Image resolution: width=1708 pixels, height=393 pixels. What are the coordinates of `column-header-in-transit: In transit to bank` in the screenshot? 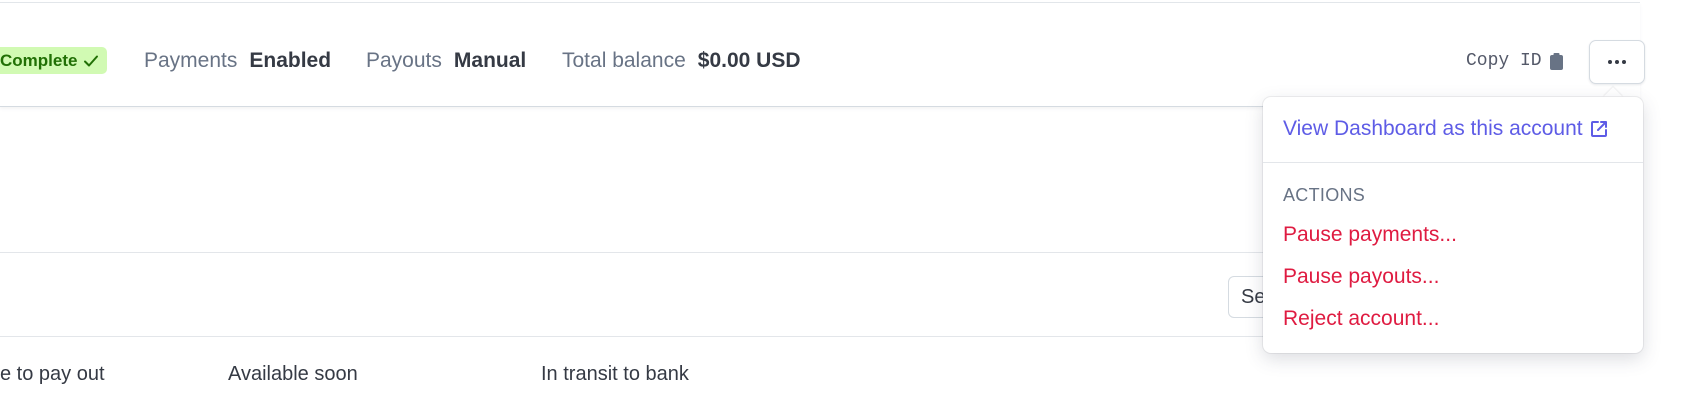 It's located at (615, 374).